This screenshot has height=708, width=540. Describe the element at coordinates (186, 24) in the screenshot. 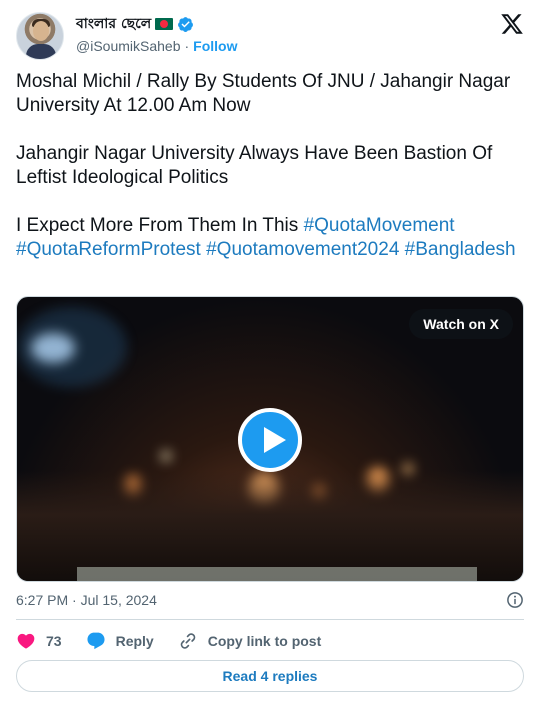

I see `verified-badge-icon` at that location.